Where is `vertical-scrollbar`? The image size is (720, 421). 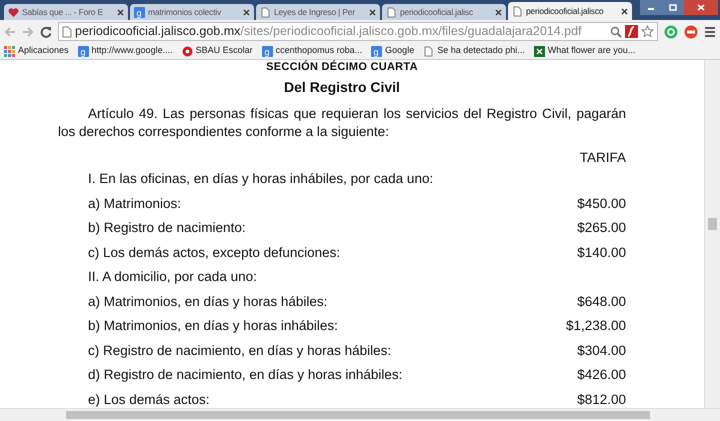
vertical-scrollbar is located at coordinates (712, 234).